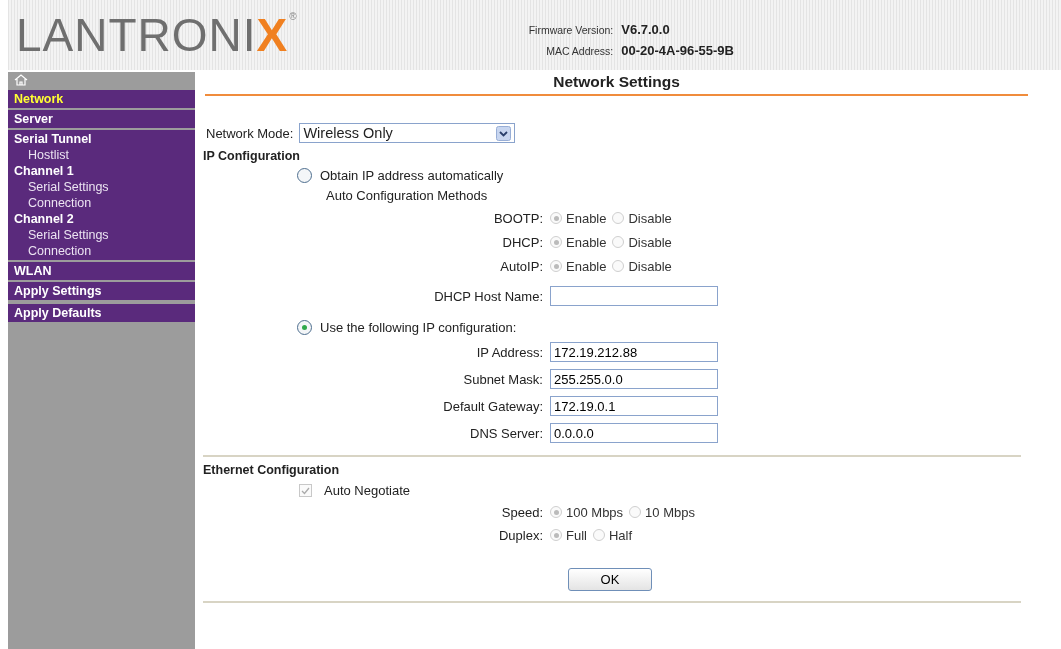  I want to click on info-label: MAC Address:, so click(579, 51).